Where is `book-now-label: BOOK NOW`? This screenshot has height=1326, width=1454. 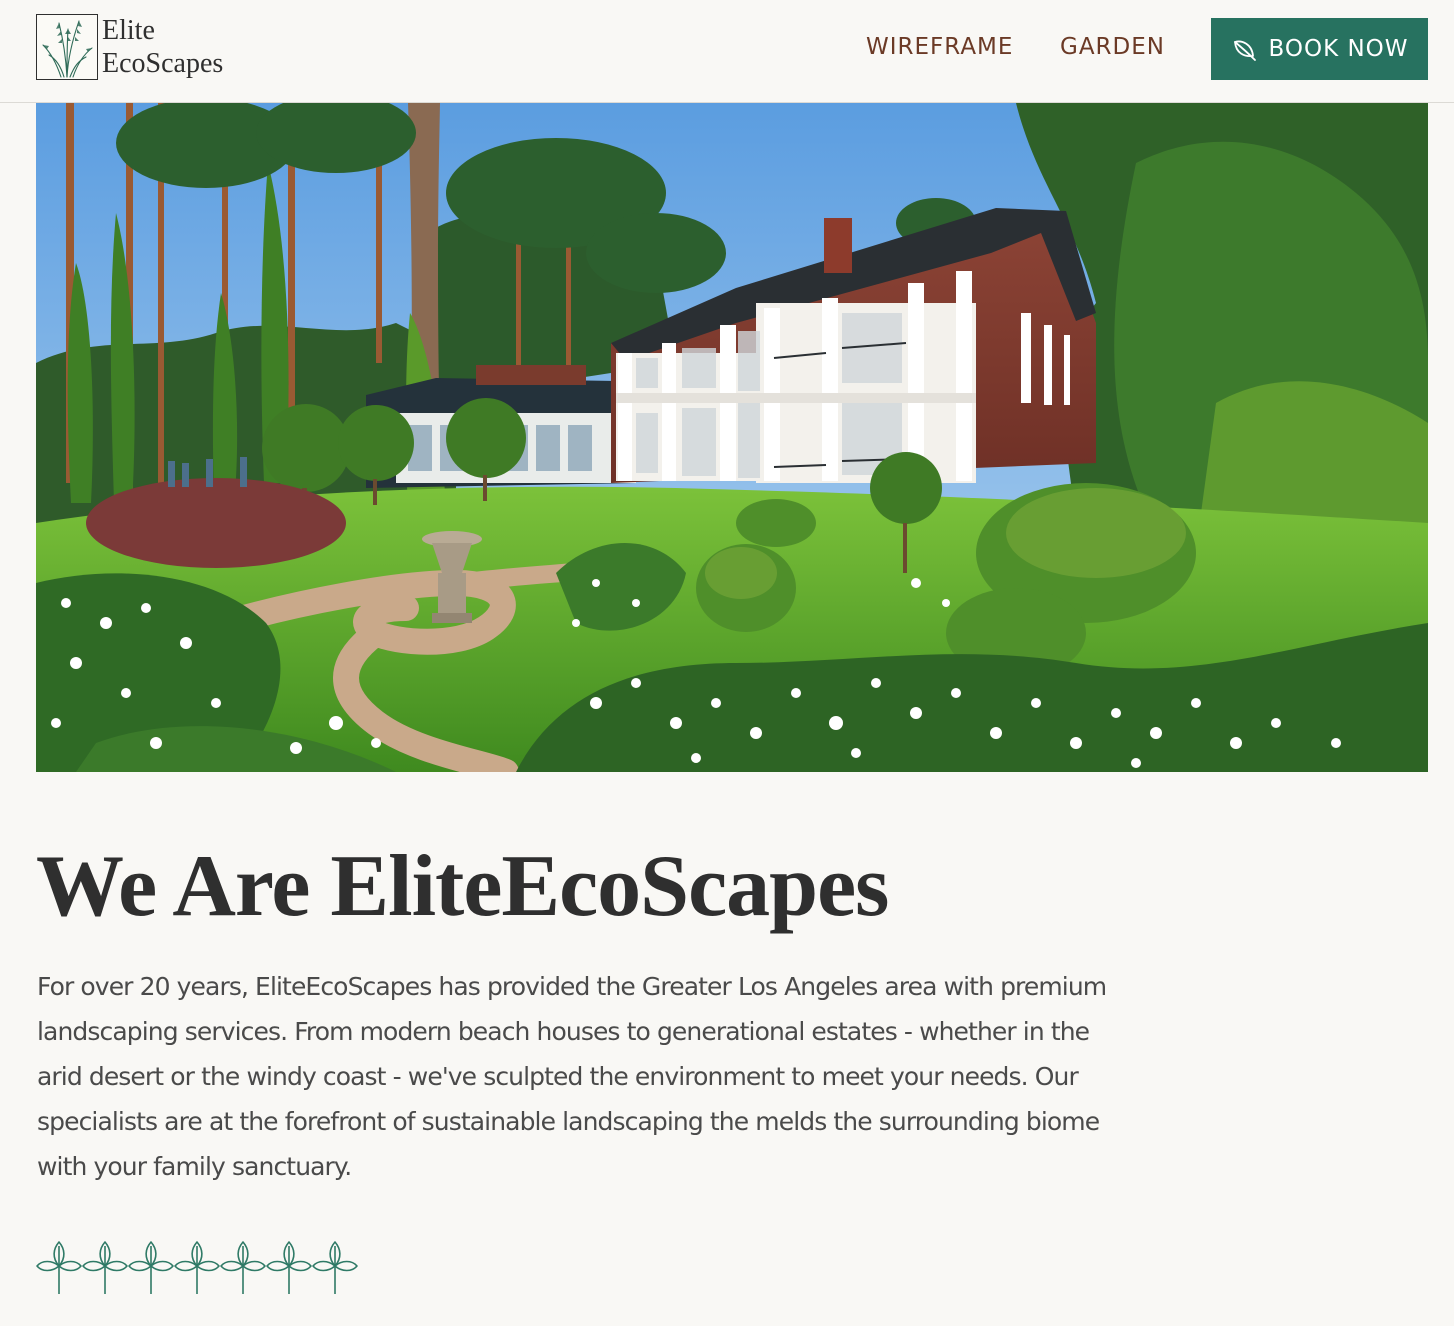 book-now-label: BOOK NOW is located at coordinates (1338, 49).